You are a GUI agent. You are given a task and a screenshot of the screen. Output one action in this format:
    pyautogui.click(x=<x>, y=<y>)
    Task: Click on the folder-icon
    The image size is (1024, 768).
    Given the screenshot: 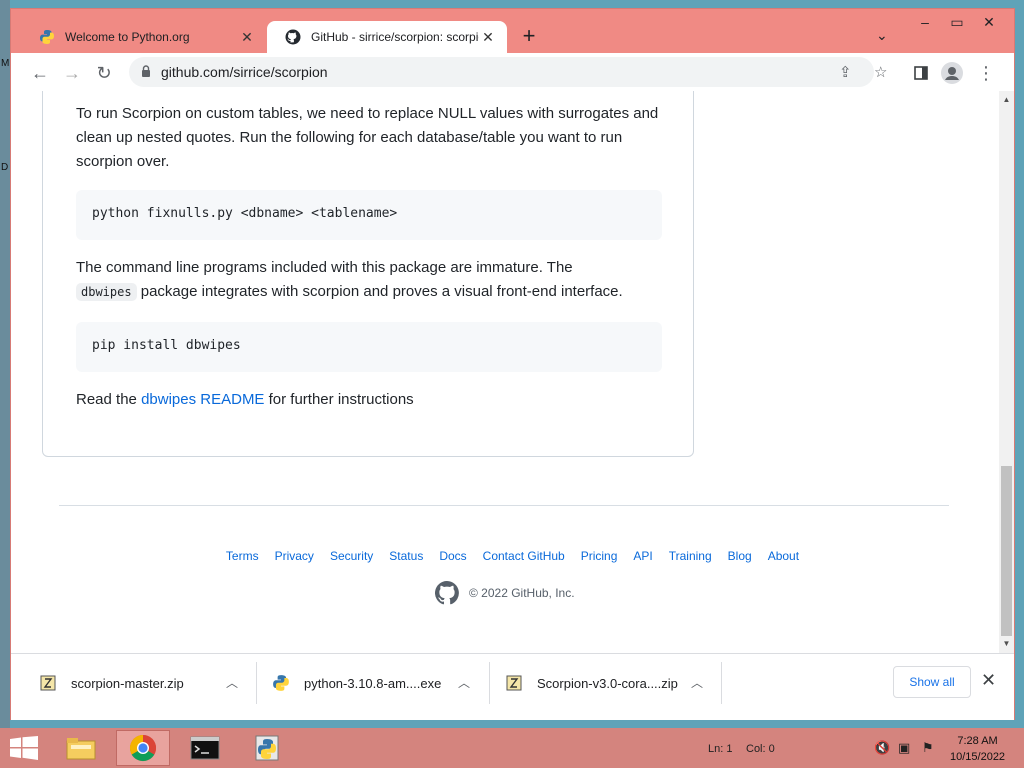 What is the action you would take?
    pyautogui.click(x=81, y=749)
    